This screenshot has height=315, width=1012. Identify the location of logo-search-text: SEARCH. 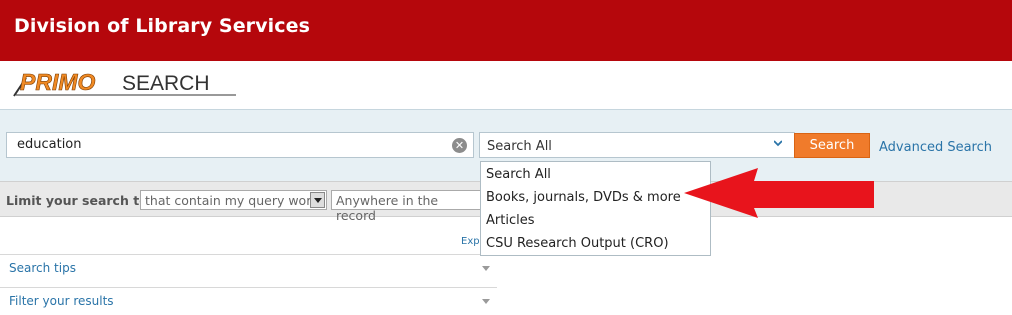
(166, 83).